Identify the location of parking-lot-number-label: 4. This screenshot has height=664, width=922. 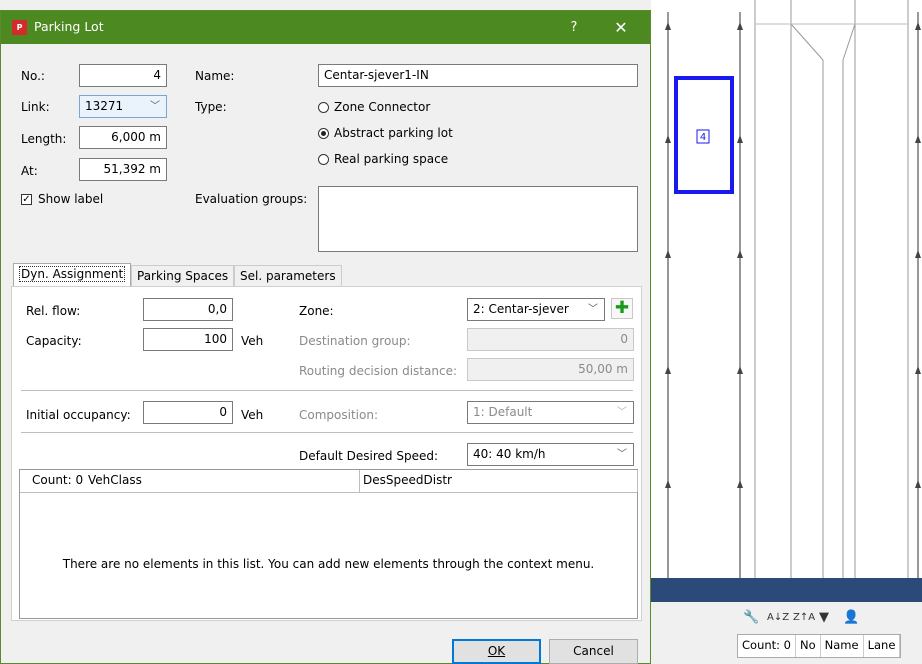
(703, 137).